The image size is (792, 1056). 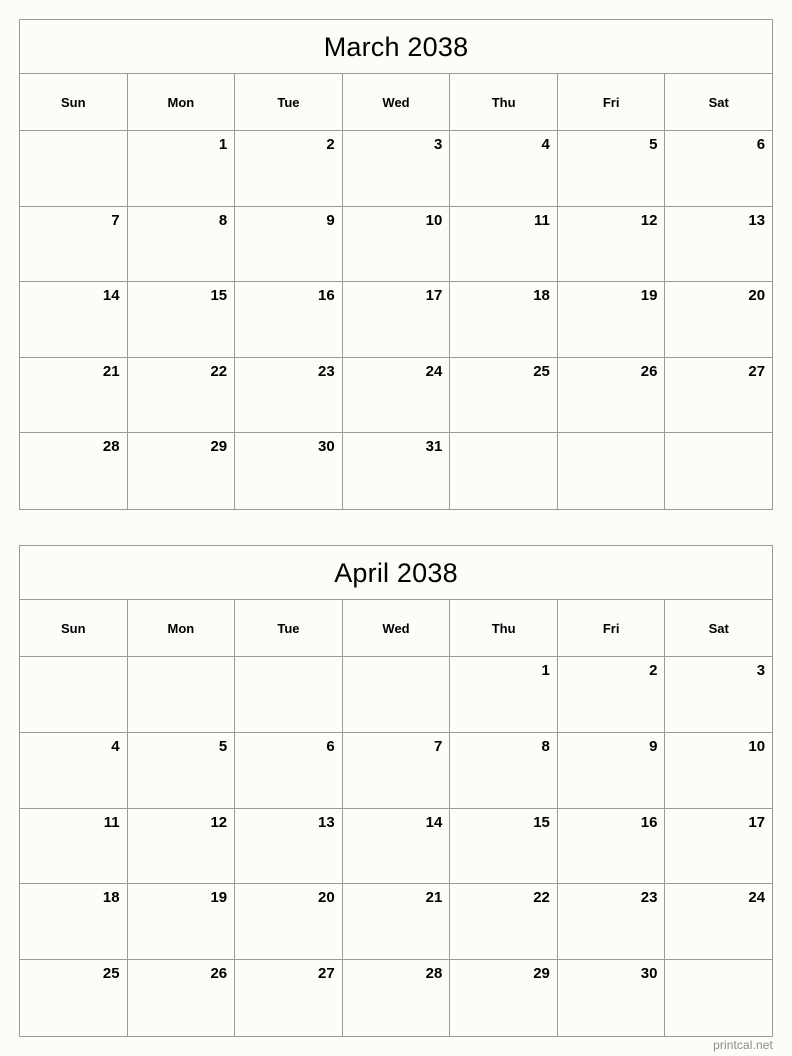 I want to click on week-row: 11 12 13 14 15 16 17, so click(x=396, y=846).